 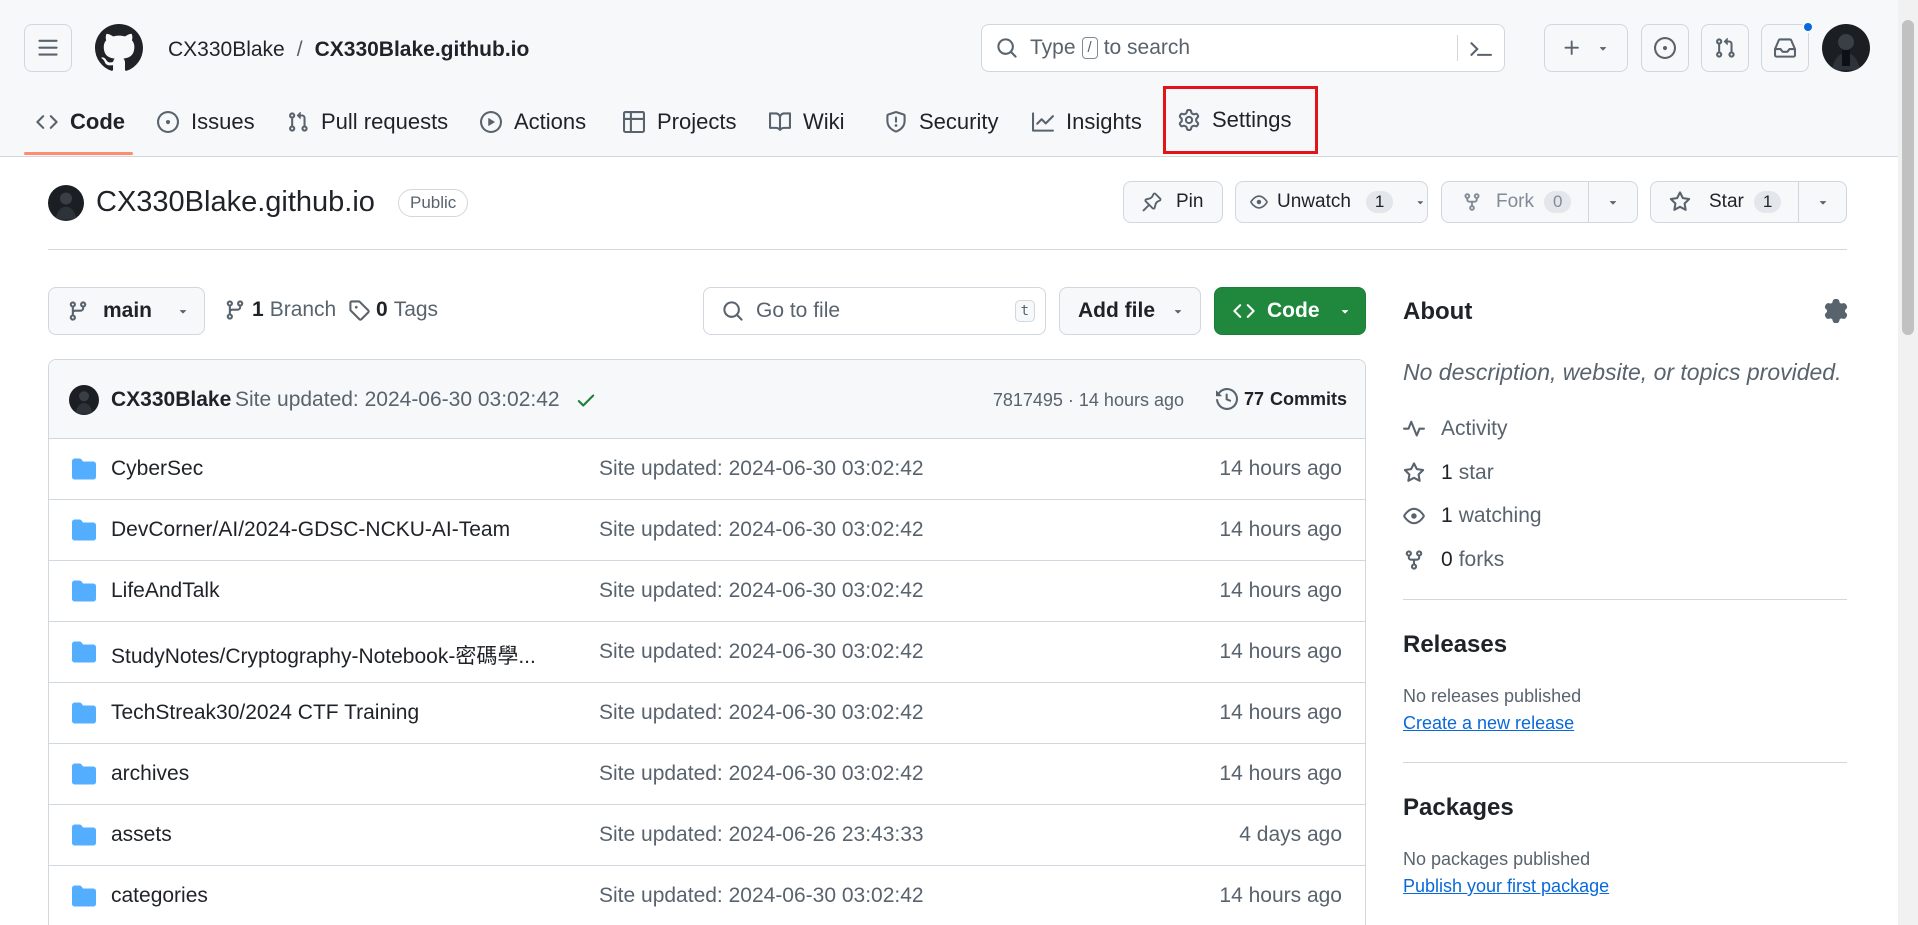 I want to click on tab-code-label: Code, so click(x=97, y=121).